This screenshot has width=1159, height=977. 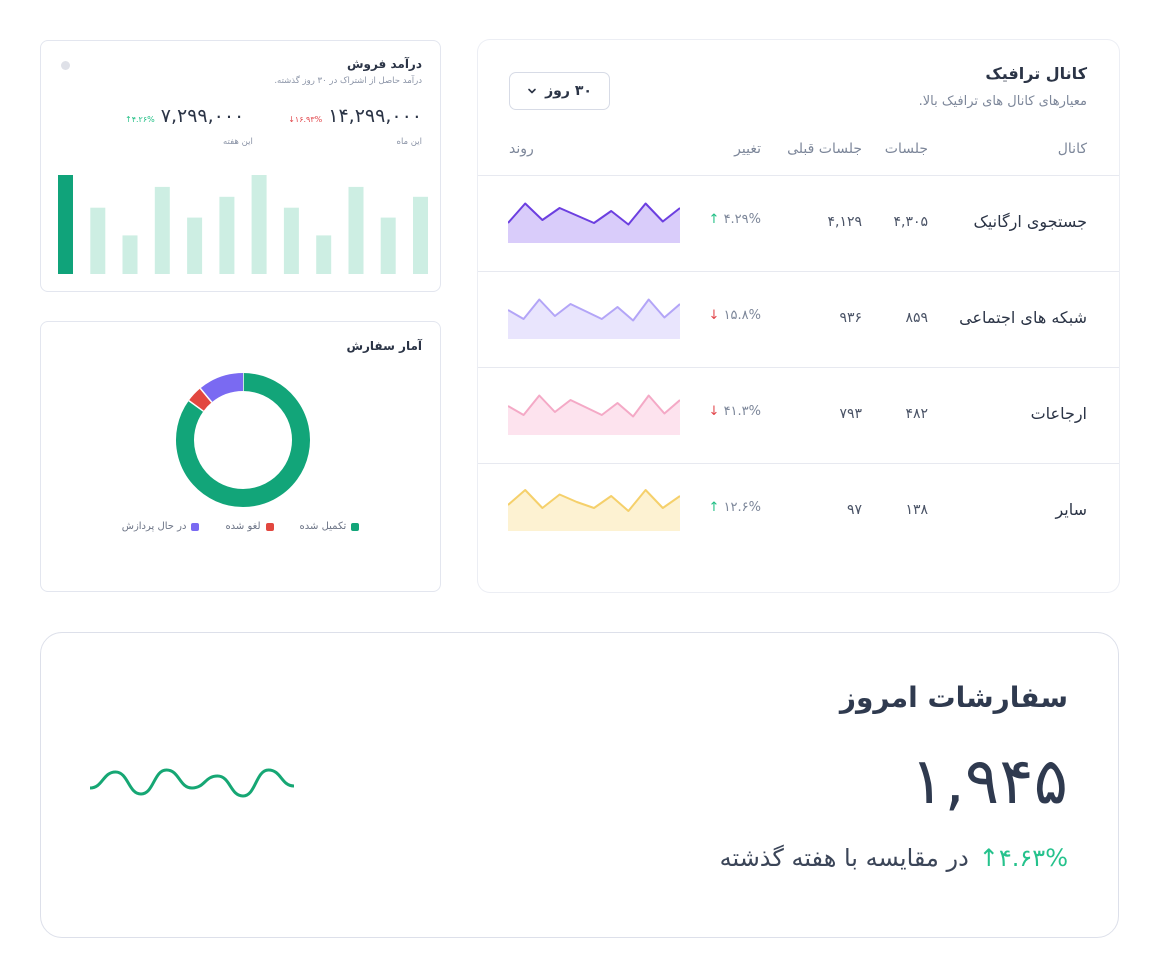 What do you see at coordinates (521, 149) in the screenshot?
I see `col-header-trend: روند` at bounding box center [521, 149].